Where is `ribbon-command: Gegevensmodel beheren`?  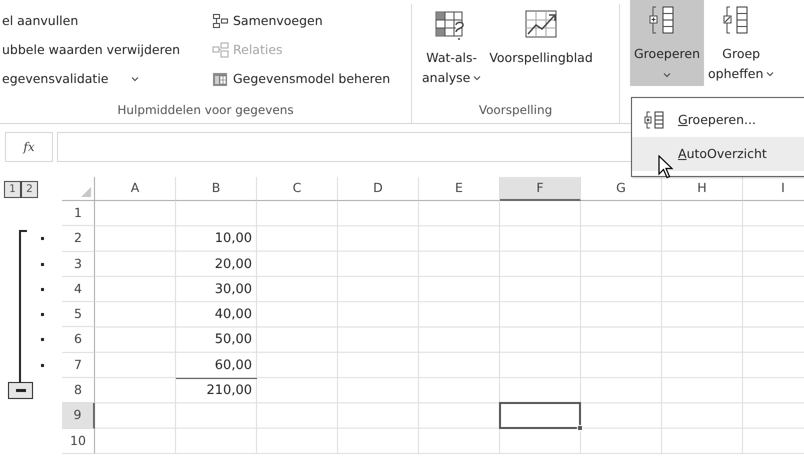 ribbon-command: Gegevensmodel beheren is located at coordinates (301, 79).